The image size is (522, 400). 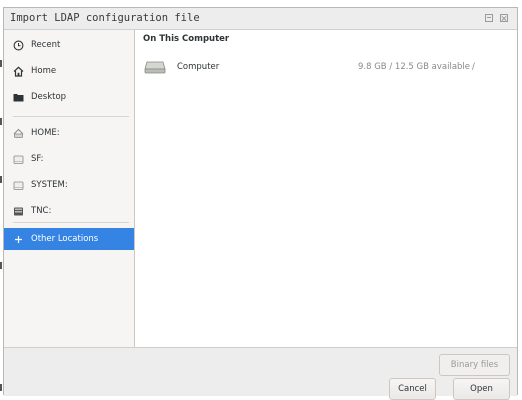 I want to click on sidebar-item-sf: SF:, so click(x=69, y=159).